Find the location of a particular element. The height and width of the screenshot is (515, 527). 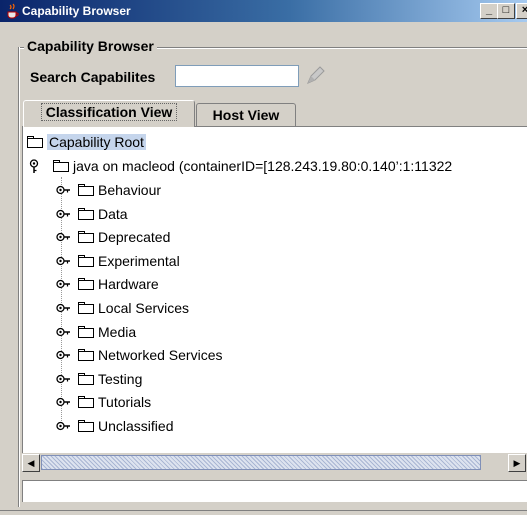

tab-classification-view: Classification View is located at coordinates (109, 113).